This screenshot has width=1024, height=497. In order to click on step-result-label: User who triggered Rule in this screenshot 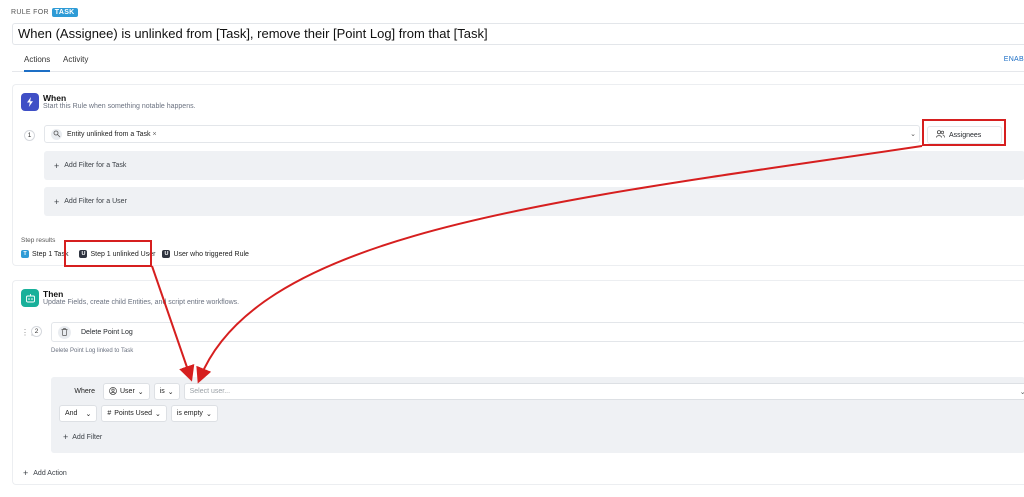, I will do `click(211, 254)`.